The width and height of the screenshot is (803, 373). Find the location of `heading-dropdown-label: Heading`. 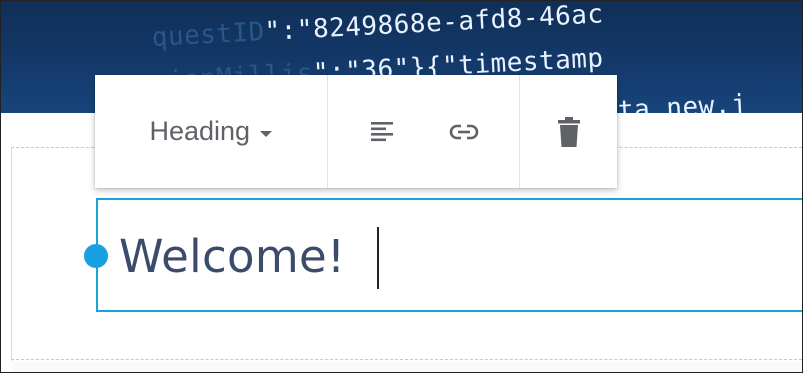

heading-dropdown-label: Heading is located at coordinates (200, 131).